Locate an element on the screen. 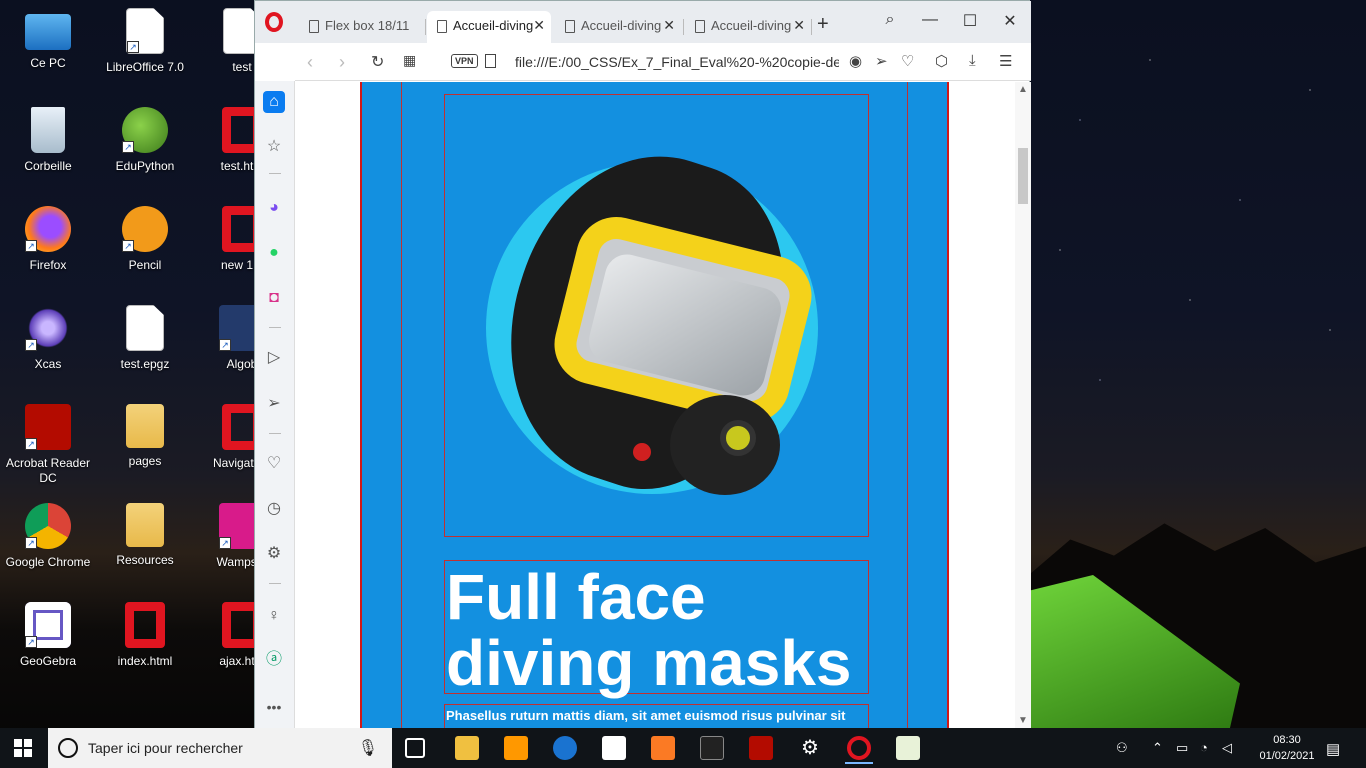  system-clock: 08:30 01/02/2021 is located at coordinates (1287, 748).